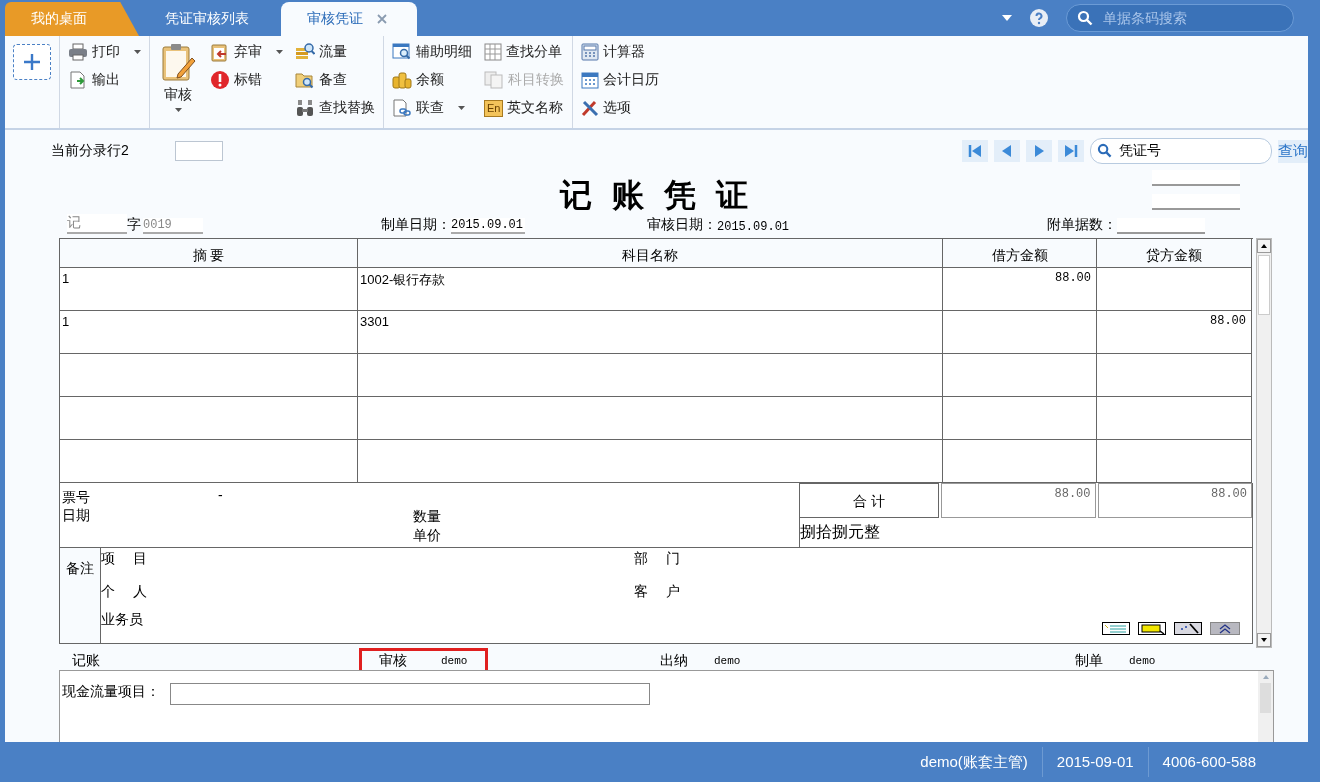 The width and height of the screenshot is (1320, 782). Describe the element at coordinates (432, 52) in the screenshot. I see `toolbar-button: 辅助明细` at that location.